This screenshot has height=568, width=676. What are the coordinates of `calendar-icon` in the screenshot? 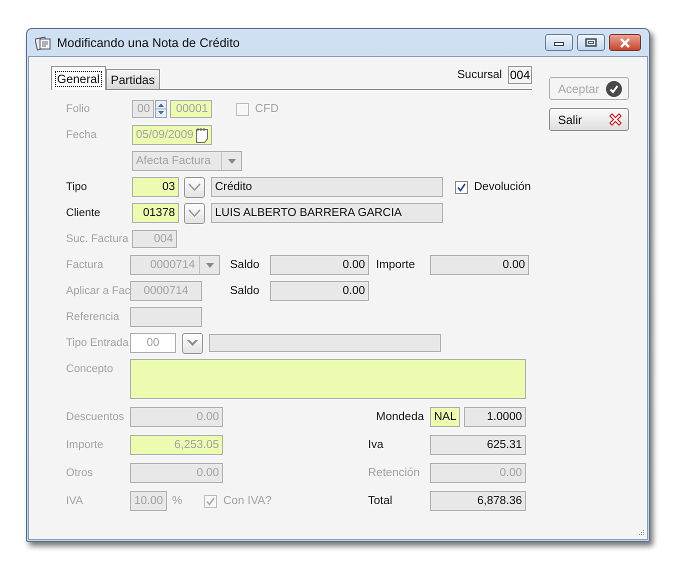 It's located at (202, 135).